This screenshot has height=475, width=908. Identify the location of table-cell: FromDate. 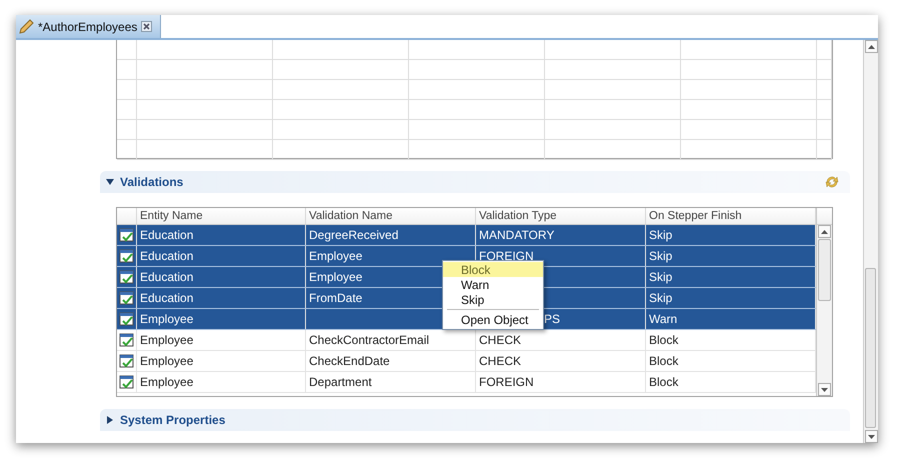
(335, 298).